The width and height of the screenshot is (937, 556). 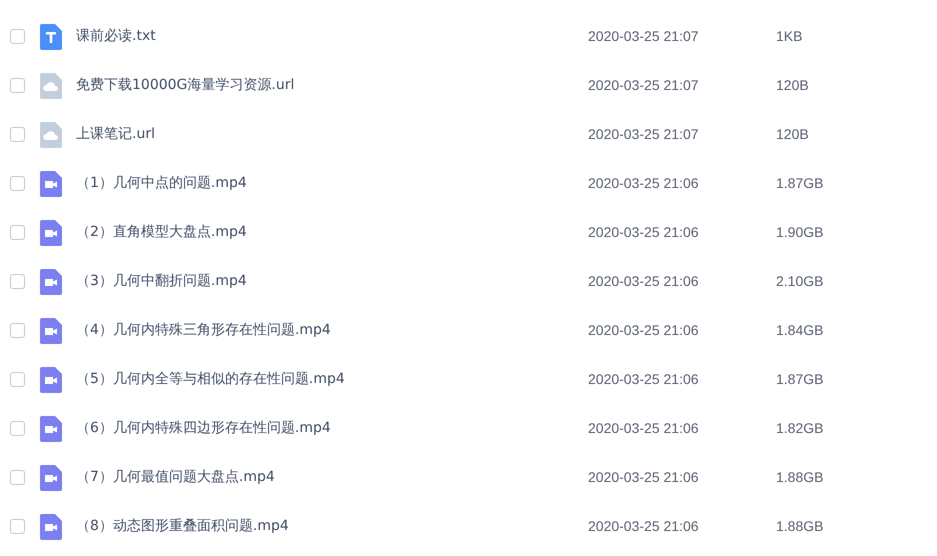 What do you see at coordinates (326, 134) in the screenshot?
I see `file-name: 上课笔记.url` at bounding box center [326, 134].